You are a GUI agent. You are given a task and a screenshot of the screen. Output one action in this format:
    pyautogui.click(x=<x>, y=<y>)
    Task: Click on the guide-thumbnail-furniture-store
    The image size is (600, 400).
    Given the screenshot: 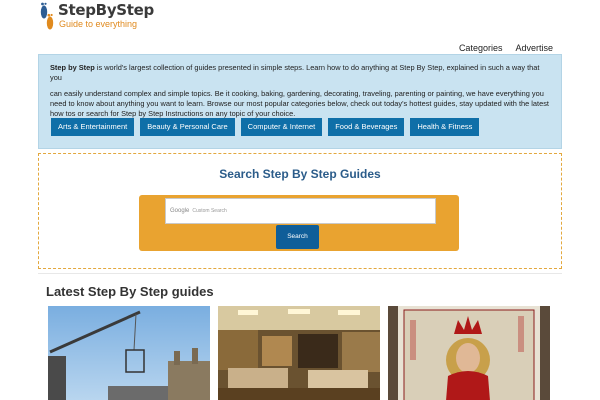 What is the action you would take?
    pyautogui.click(x=299, y=353)
    